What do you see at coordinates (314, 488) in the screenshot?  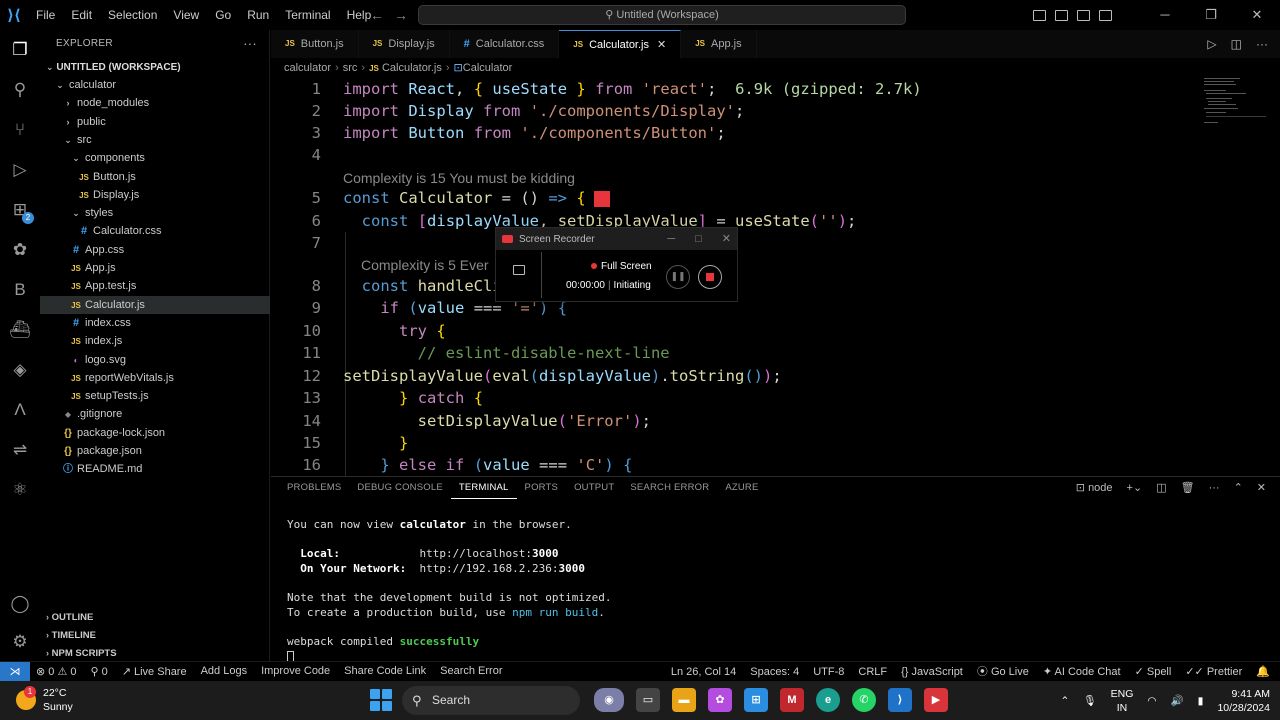 I see `tab-problems: PROBLEMS` at bounding box center [314, 488].